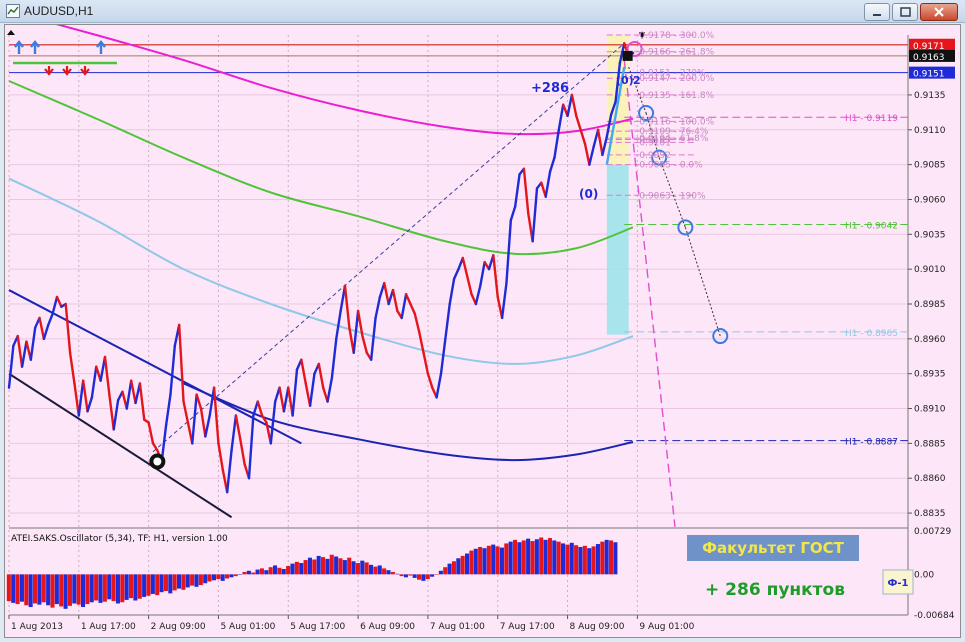 This screenshot has height=642, width=965. Describe the element at coordinates (930, 340) in the screenshot. I see `price-tick-label: 0.8960` at that location.